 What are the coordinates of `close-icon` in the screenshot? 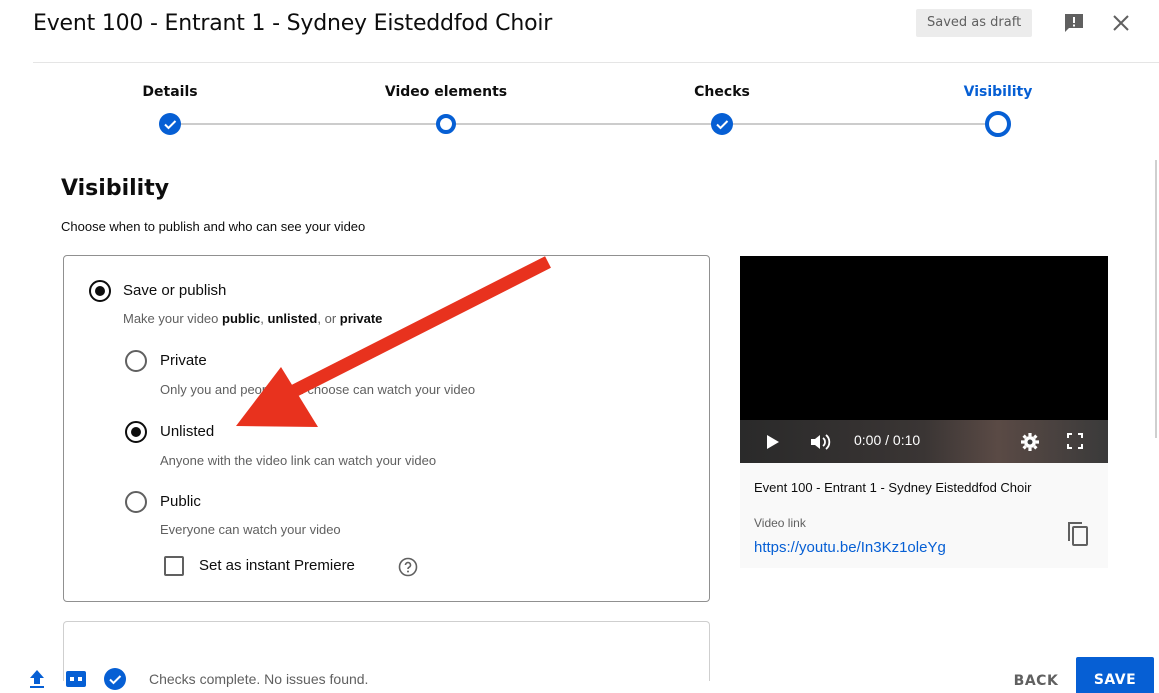 It's located at (1121, 23).